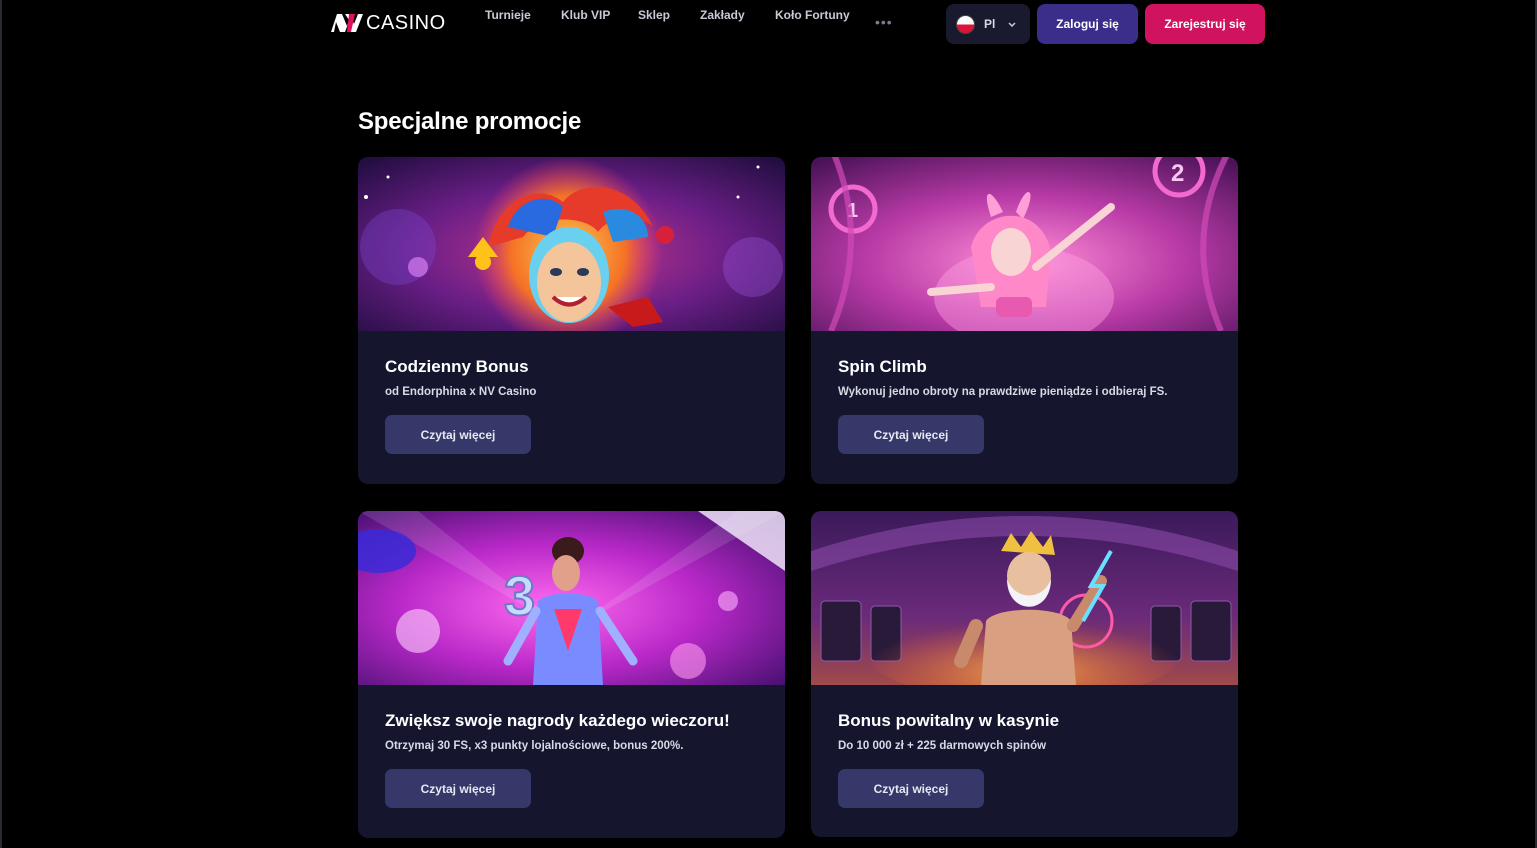  What do you see at coordinates (557, 720) in the screenshot?
I see `card-title: Zwiększ swoje nagrody każdego wieczoru!` at bounding box center [557, 720].